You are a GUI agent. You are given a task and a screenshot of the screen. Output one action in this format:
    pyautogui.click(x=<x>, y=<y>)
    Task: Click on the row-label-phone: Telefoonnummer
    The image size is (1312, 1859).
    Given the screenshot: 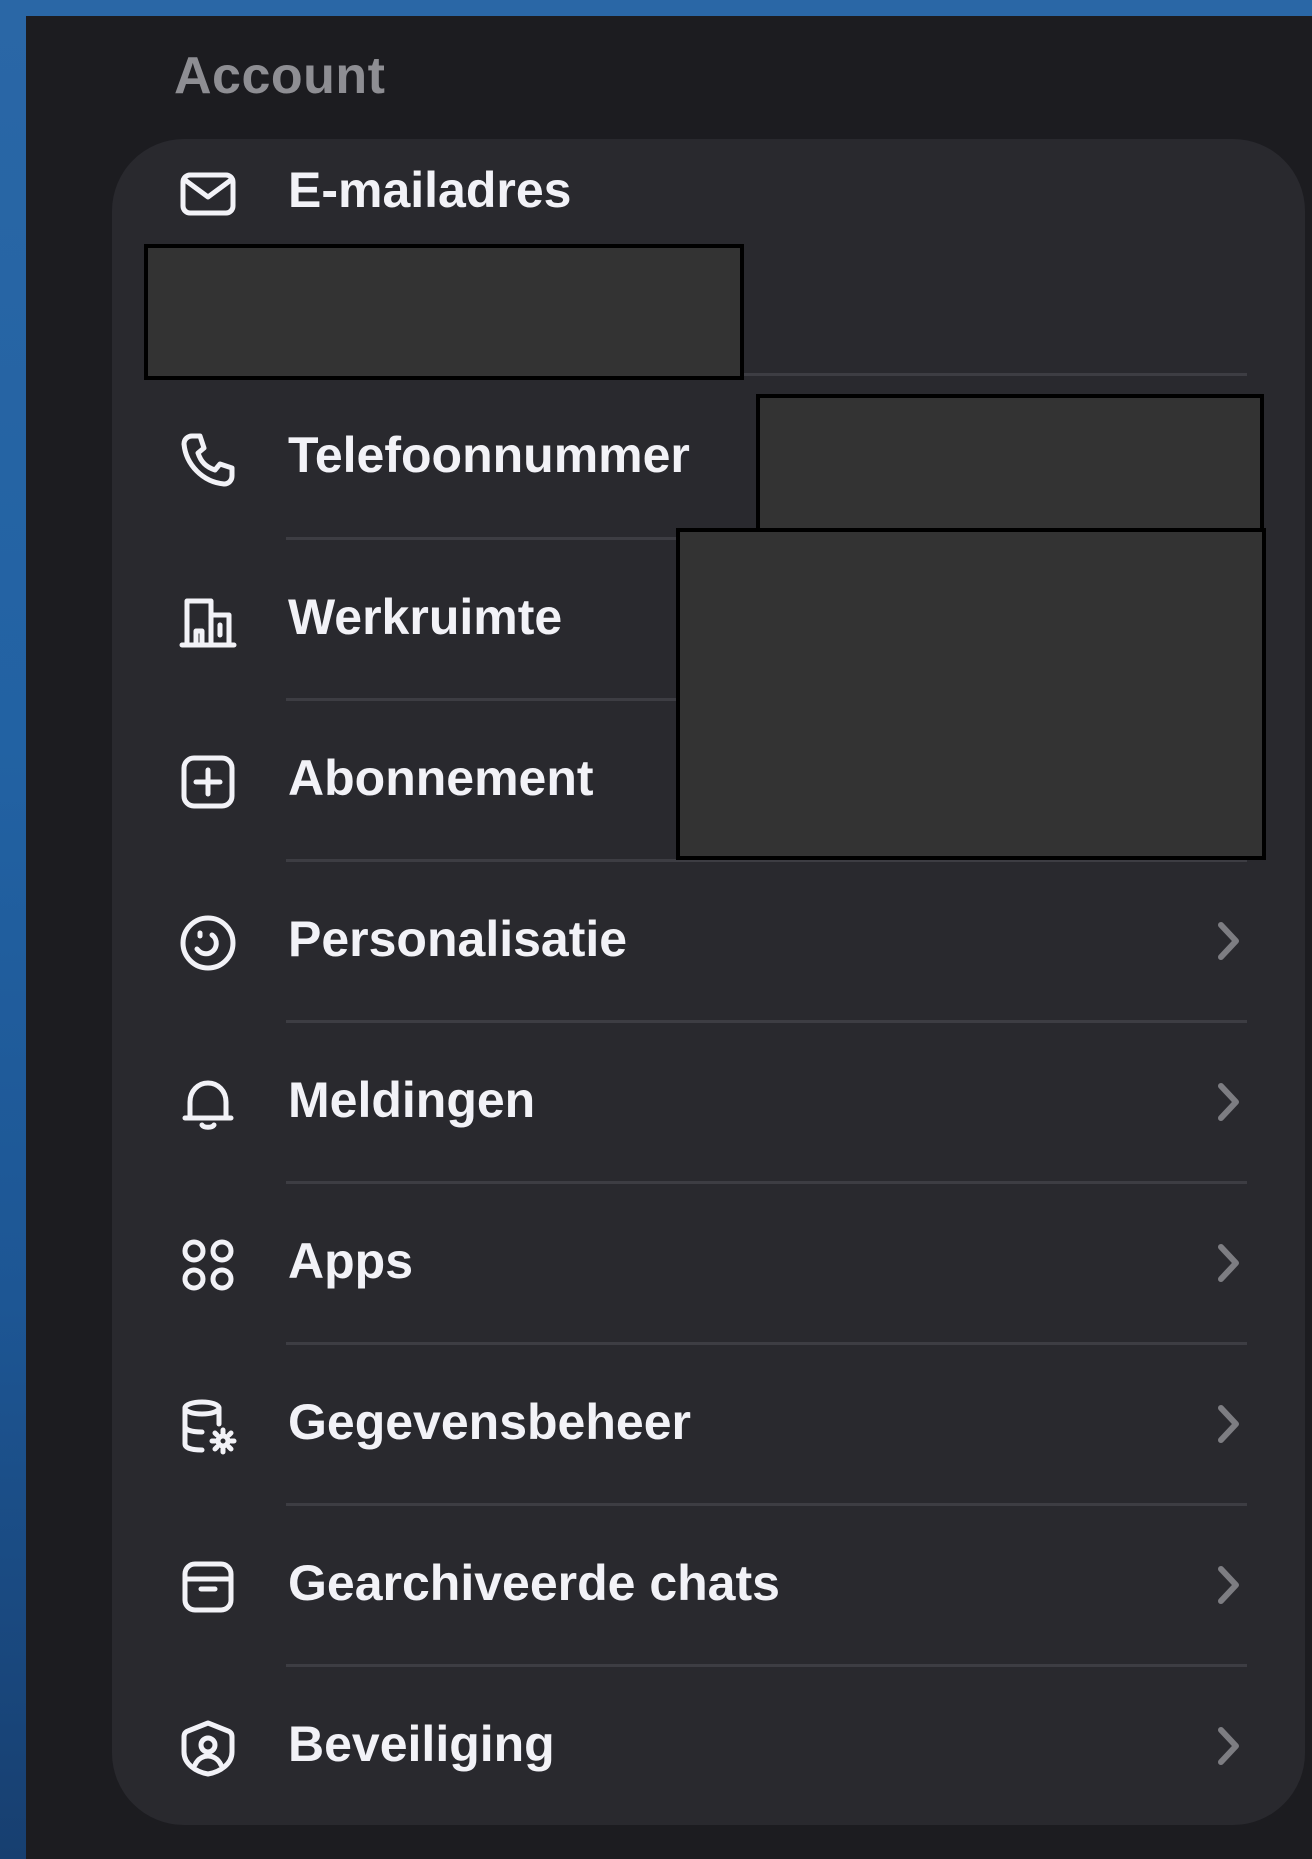 What is the action you would take?
    pyautogui.click(x=489, y=455)
    